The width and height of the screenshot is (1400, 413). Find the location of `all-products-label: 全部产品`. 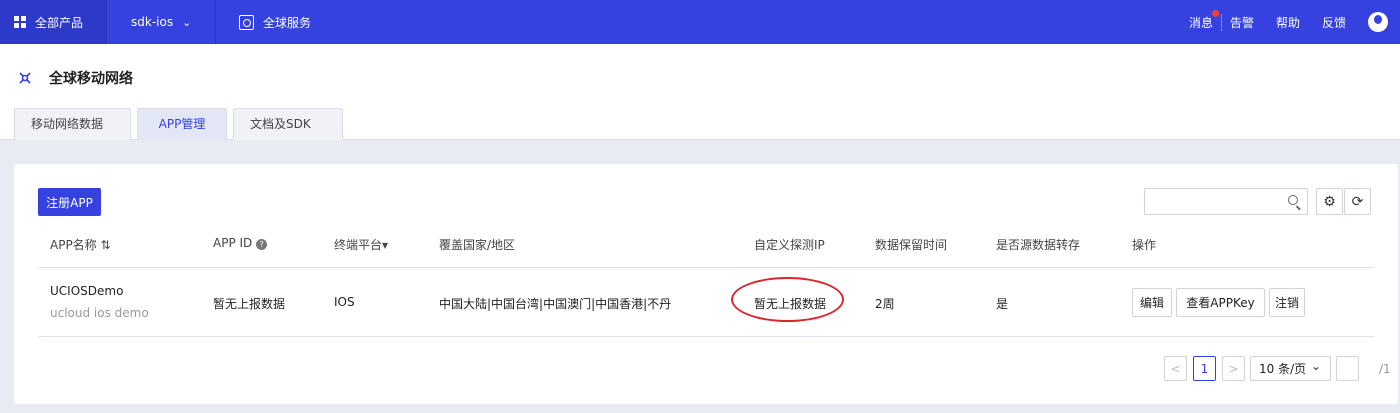

all-products-label: 全部产品 is located at coordinates (59, 22).